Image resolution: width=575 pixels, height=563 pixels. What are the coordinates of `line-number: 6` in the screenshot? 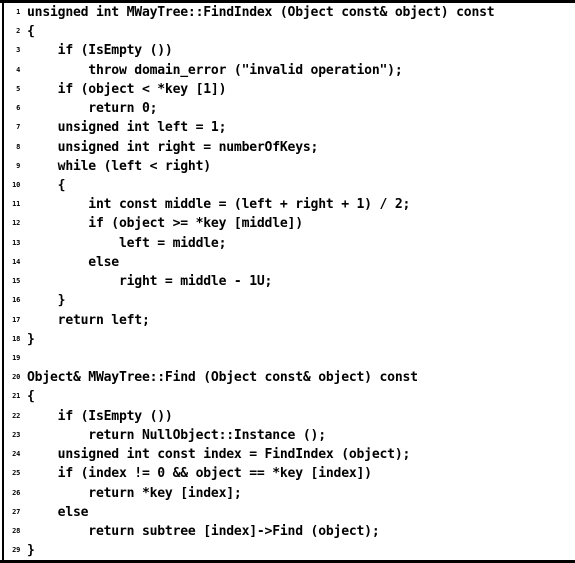 It's located at (18, 108).